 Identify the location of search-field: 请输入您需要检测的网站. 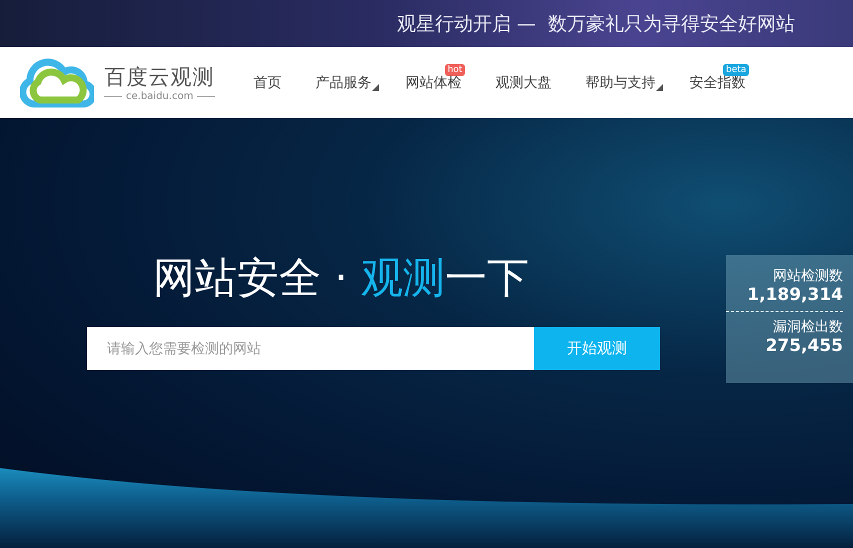
(310, 348).